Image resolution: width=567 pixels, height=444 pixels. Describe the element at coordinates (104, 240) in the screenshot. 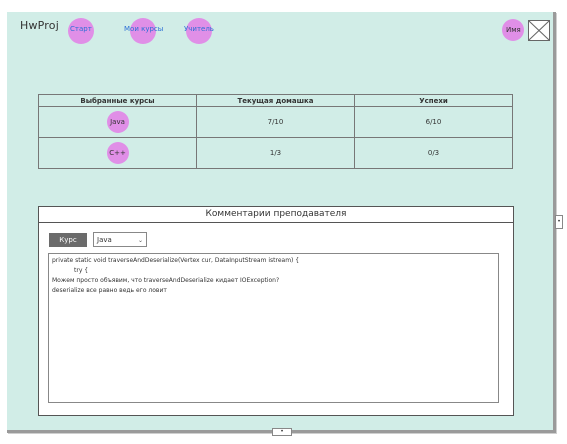

I see `course-select-value: Java` at that location.